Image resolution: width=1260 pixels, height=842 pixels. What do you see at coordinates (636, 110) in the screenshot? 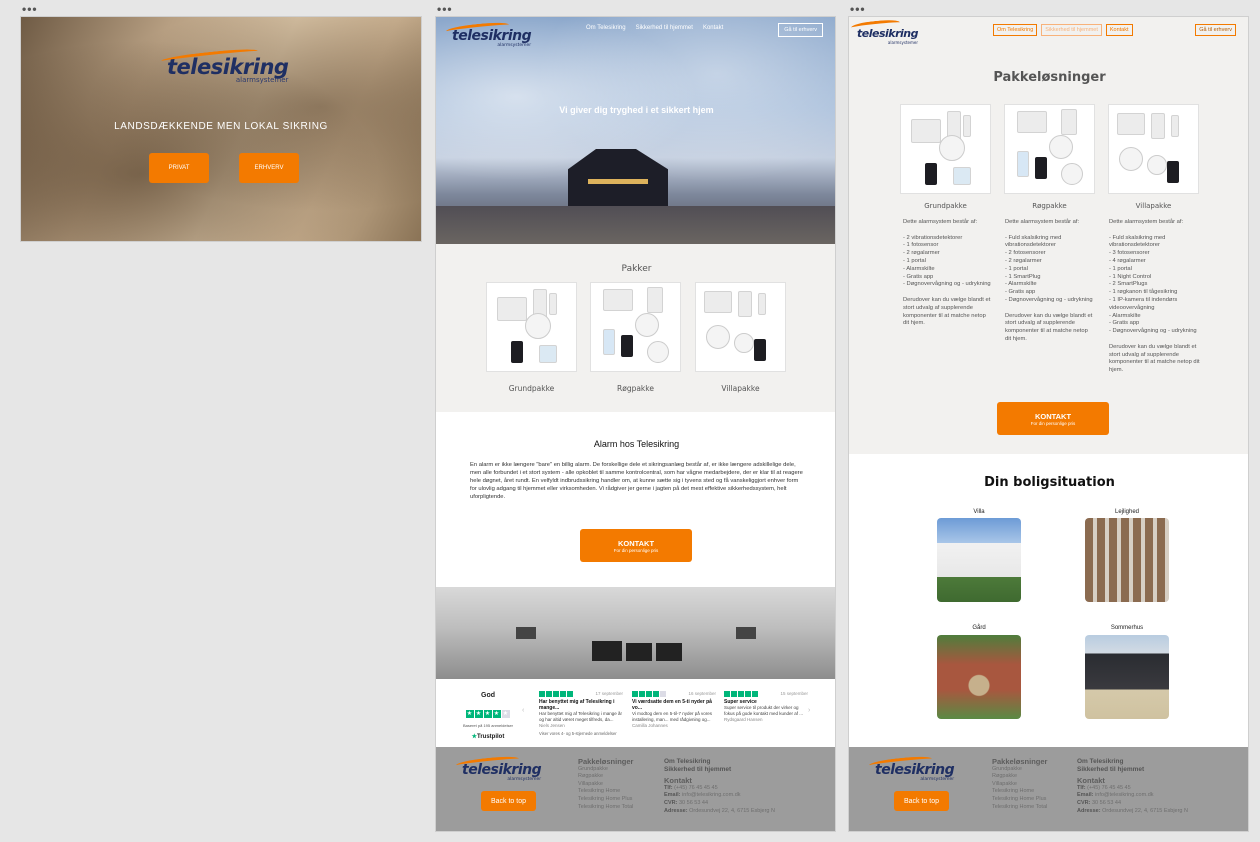
I see `hero-tagline: Vi giver dig tryghed i et sikkert hjem` at bounding box center [636, 110].